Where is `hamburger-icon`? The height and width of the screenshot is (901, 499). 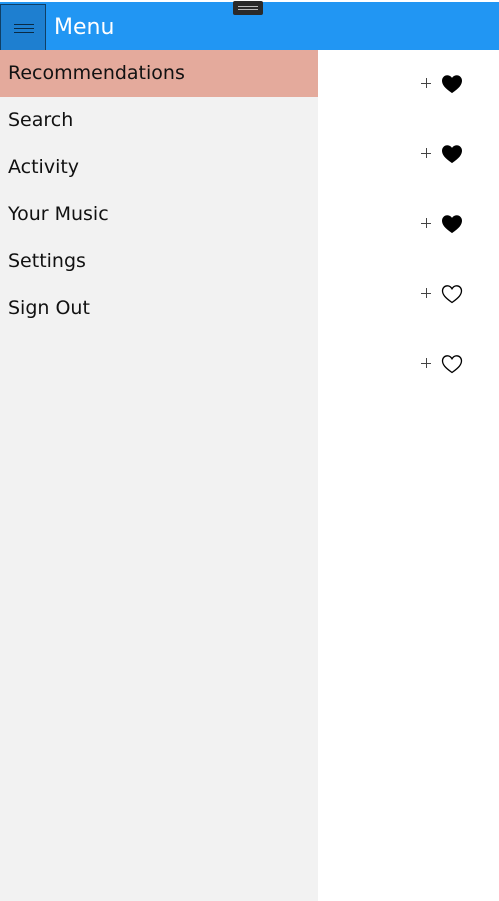 hamburger-icon is located at coordinates (24, 29).